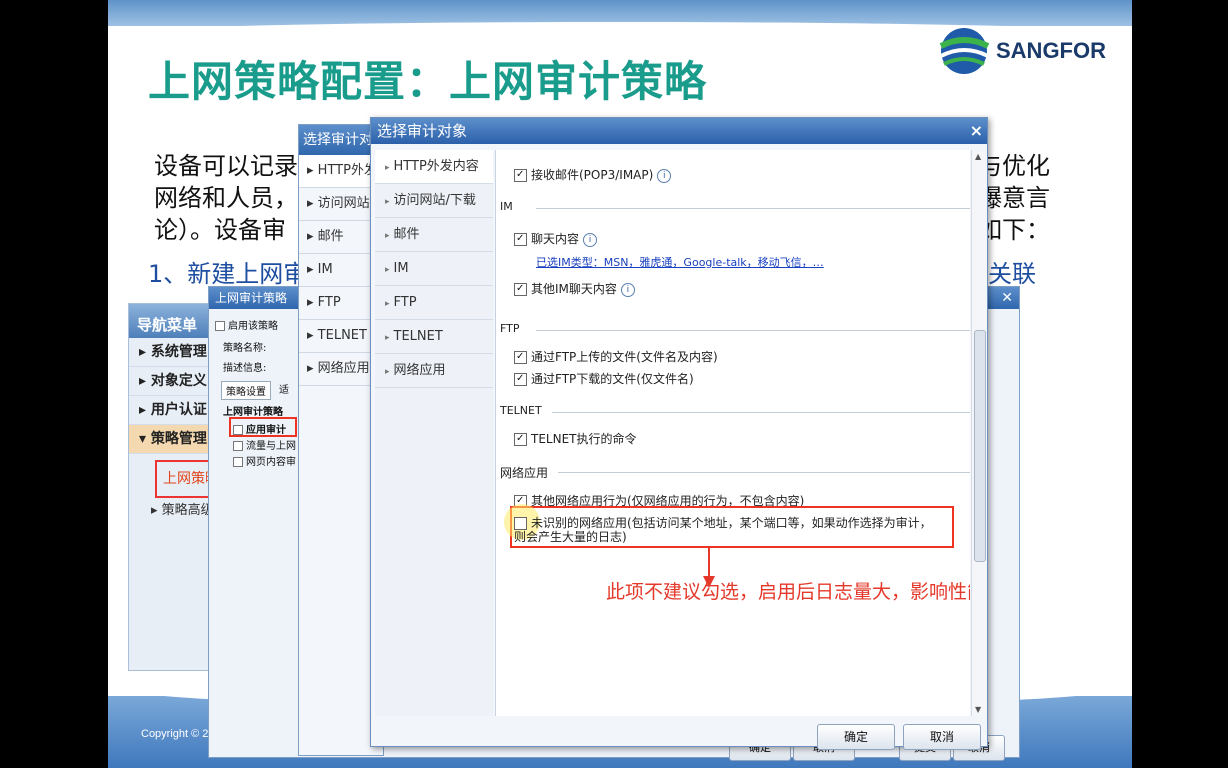 The image size is (1228, 768). I want to click on ftp-upload-checkbox: 通过FTP上传的文件(文件名及内容), so click(616, 356).